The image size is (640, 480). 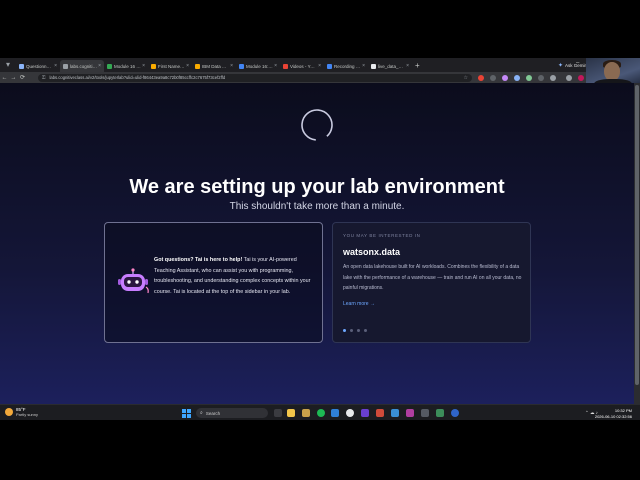 I want to click on clock: 10:32 PM 2026-06-10 02:32:56, so click(x=613, y=413).